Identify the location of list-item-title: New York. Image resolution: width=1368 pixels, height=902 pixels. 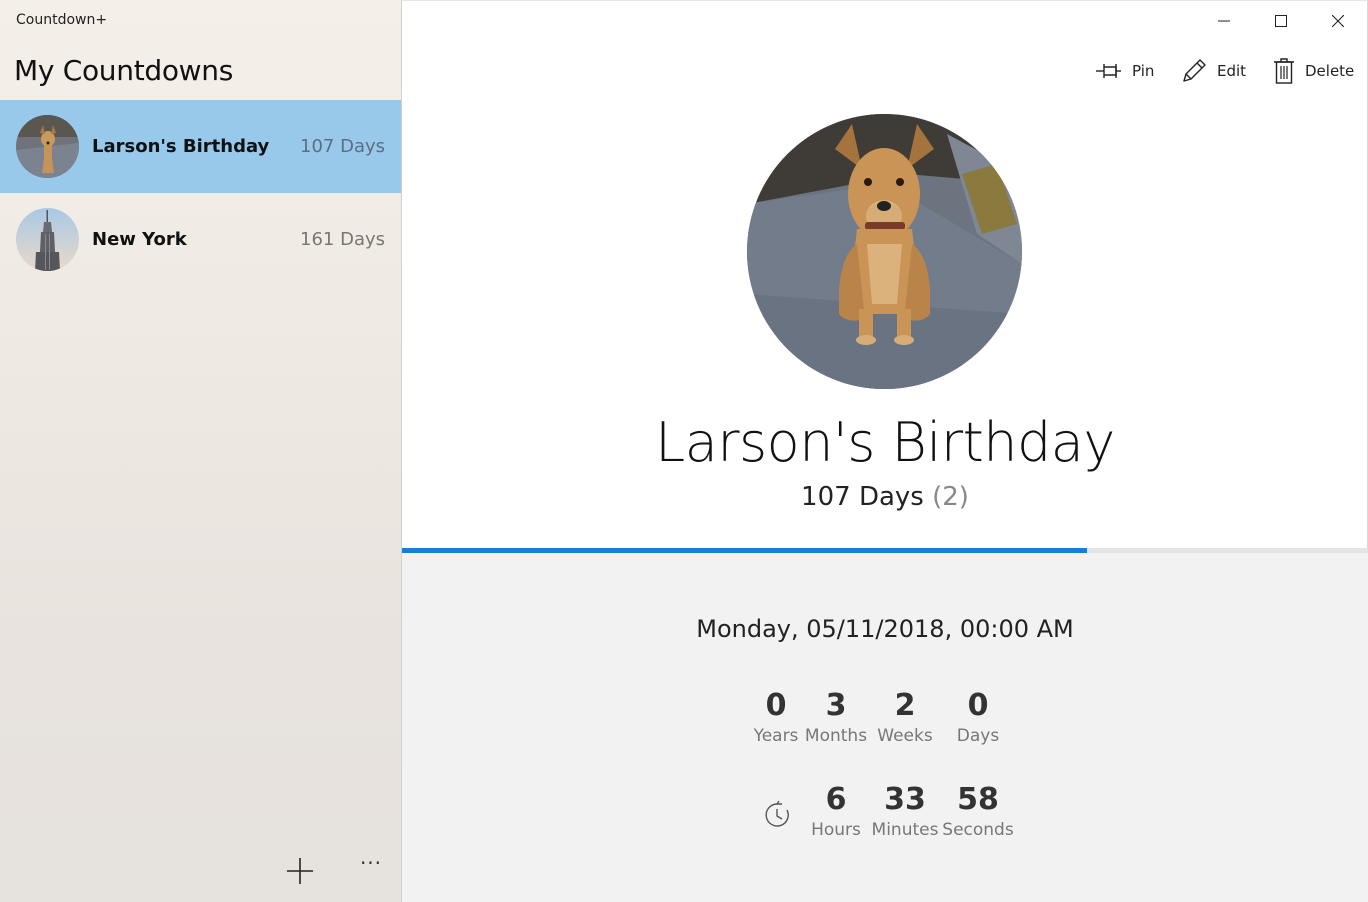
(139, 239).